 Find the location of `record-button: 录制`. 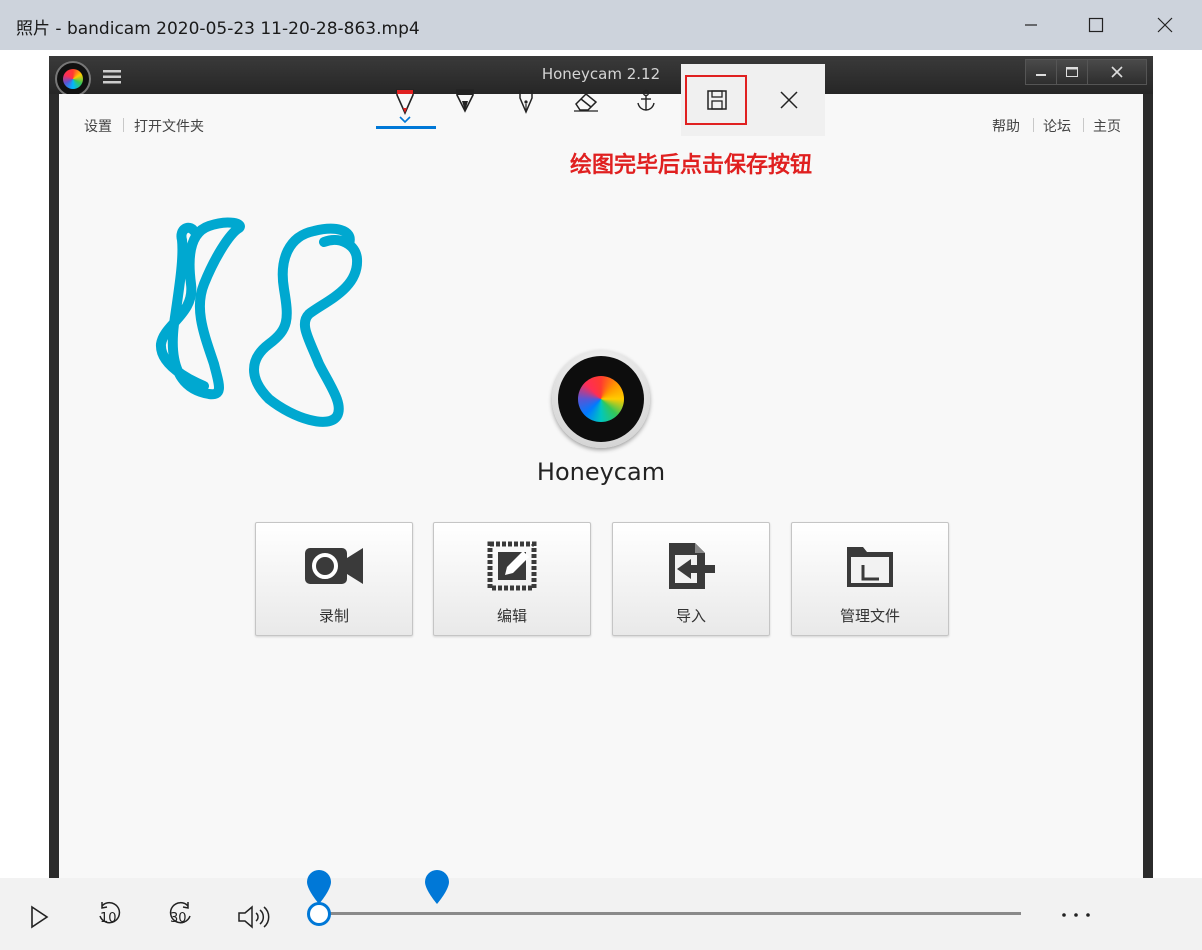

record-button: 录制 is located at coordinates (334, 579).